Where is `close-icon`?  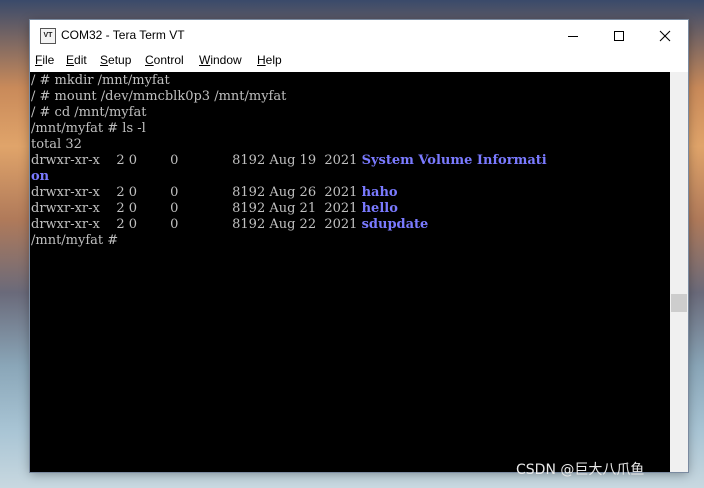 close-icon is located at coordinates (665, 36).